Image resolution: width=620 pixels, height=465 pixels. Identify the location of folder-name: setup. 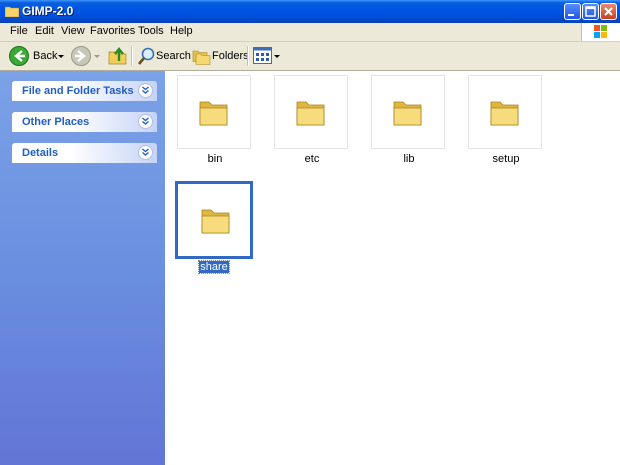
(506, 159).